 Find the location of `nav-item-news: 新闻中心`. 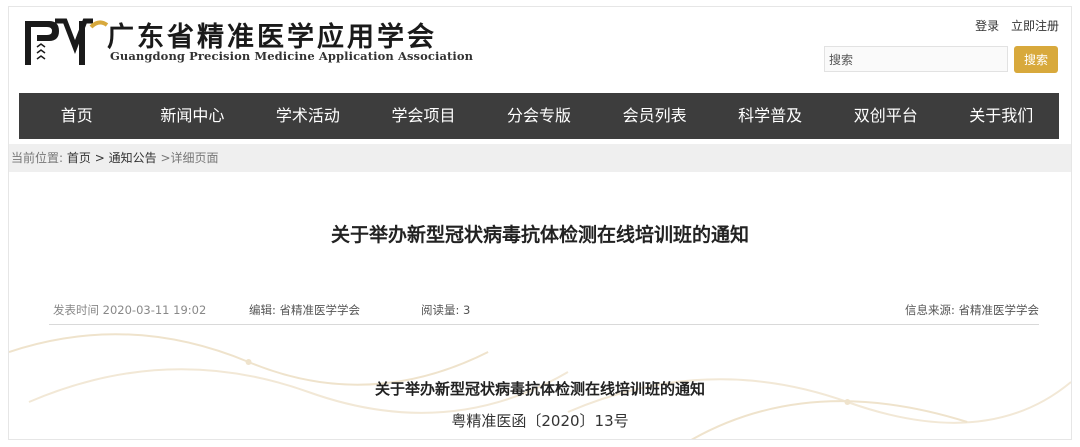

nav-item-news: 新闻中心 is located at coordinates (193, 116).